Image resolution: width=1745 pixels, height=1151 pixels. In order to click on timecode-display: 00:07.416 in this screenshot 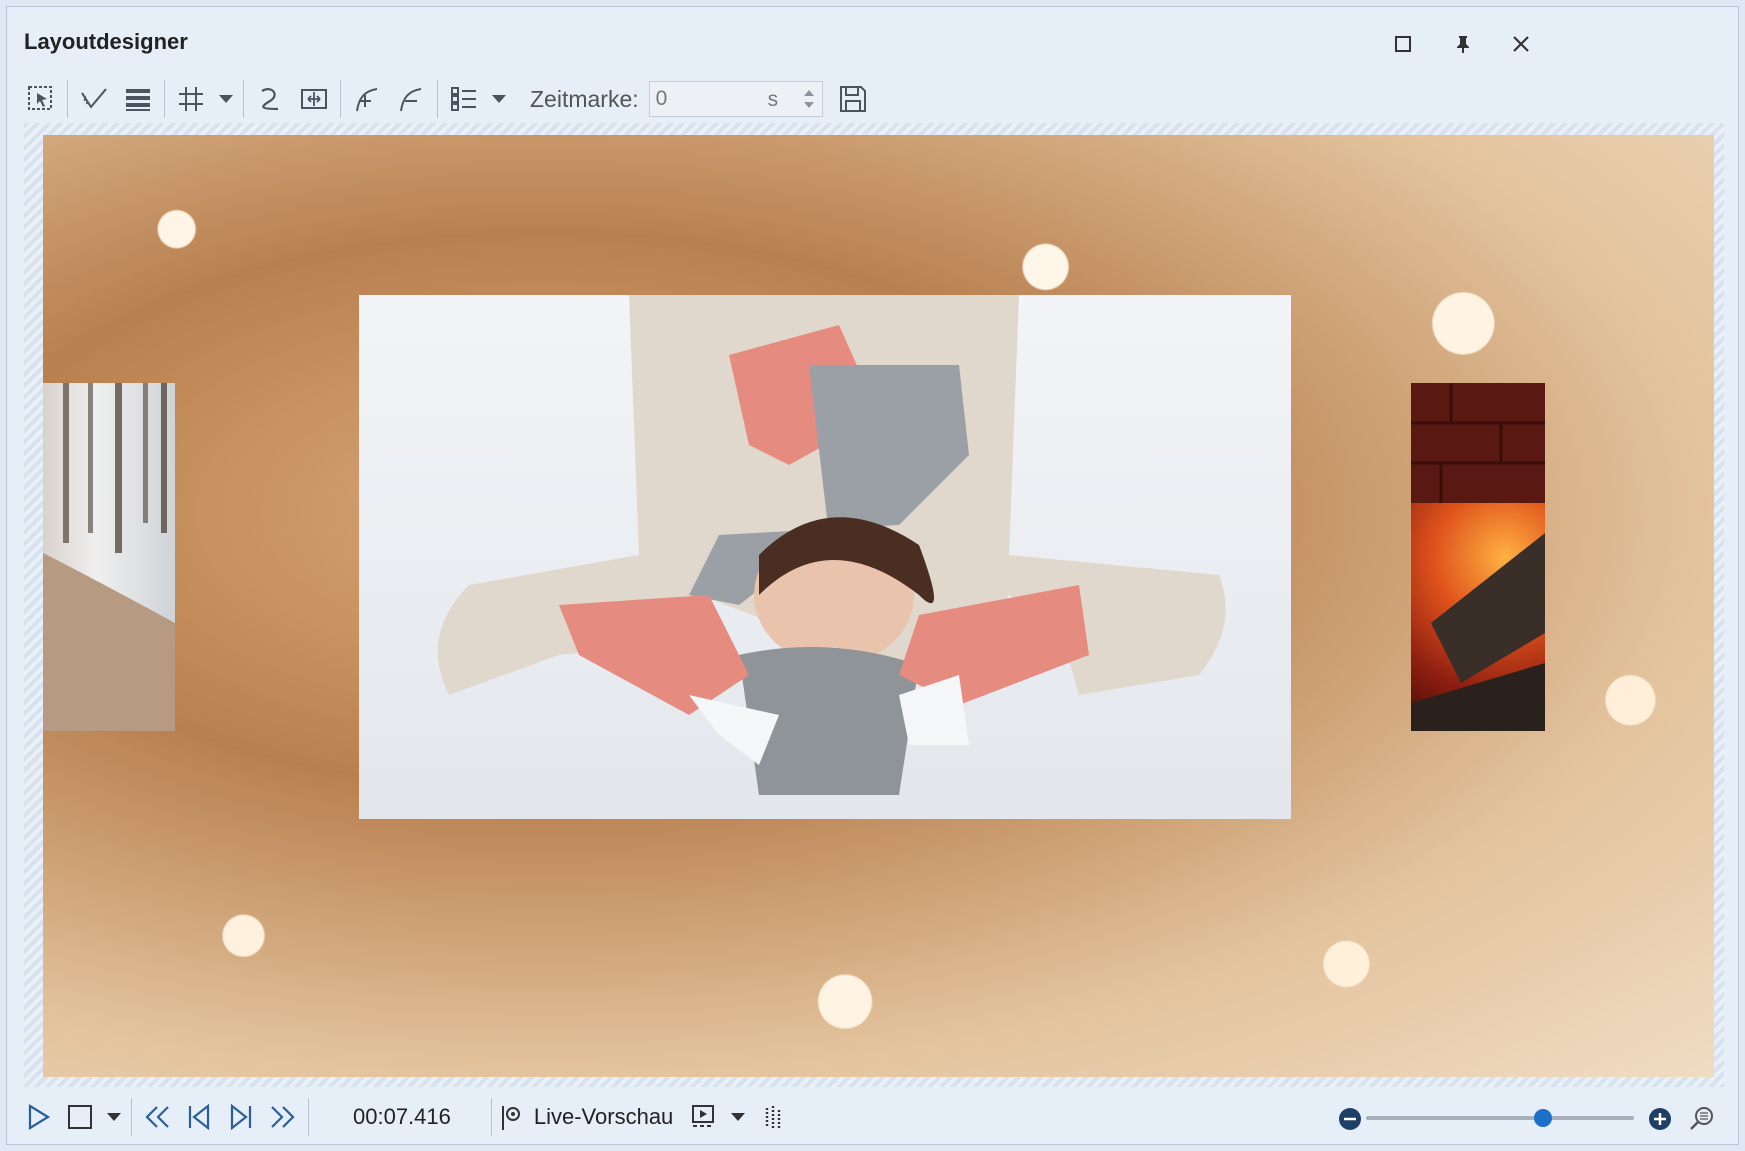, I will do `click(402, 1116)`.